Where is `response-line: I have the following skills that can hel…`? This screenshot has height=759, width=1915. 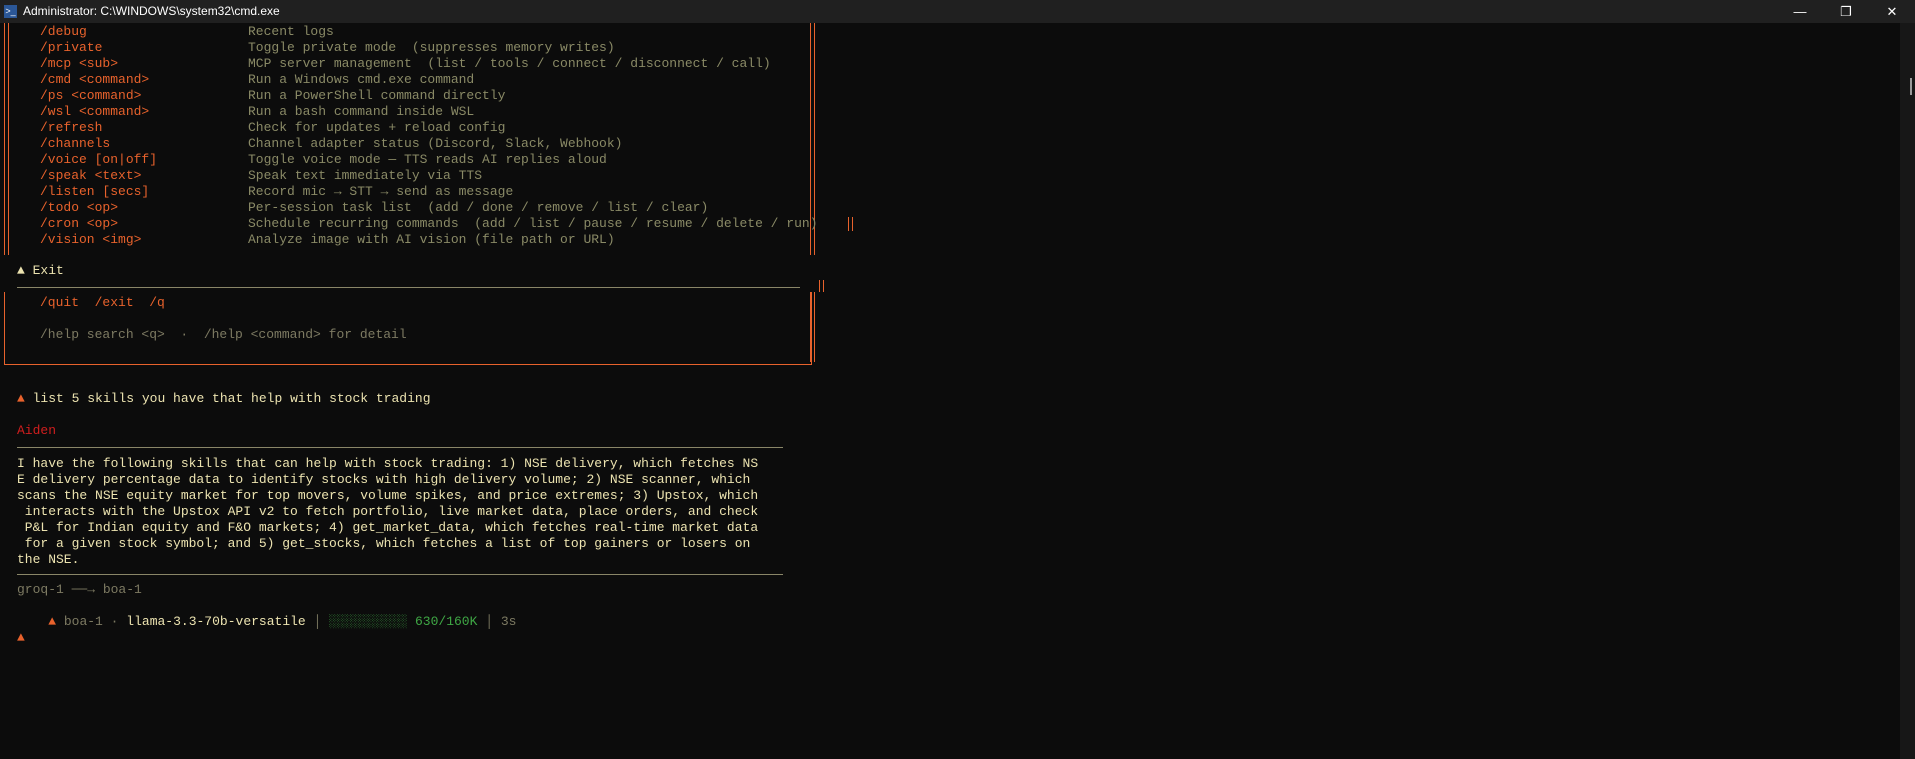
response-line: I have the following skills that can hel… is located at coordinates (388, 463).